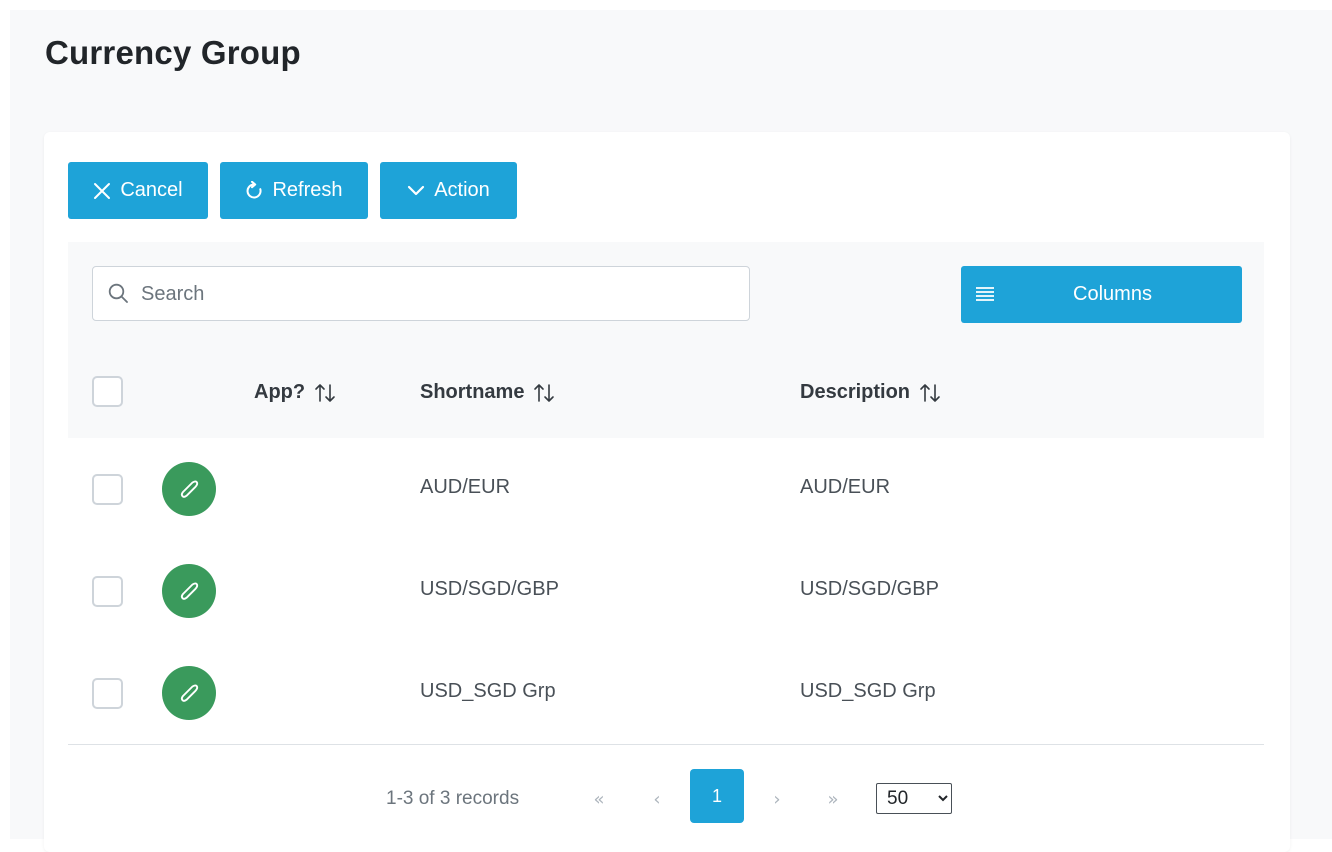 The width and height of the screenshot is (1332, 852). Describe the element at coordinates (453, 798) in the screenshot. I see `pagination-info: 1-3 of 3 records` at that location.